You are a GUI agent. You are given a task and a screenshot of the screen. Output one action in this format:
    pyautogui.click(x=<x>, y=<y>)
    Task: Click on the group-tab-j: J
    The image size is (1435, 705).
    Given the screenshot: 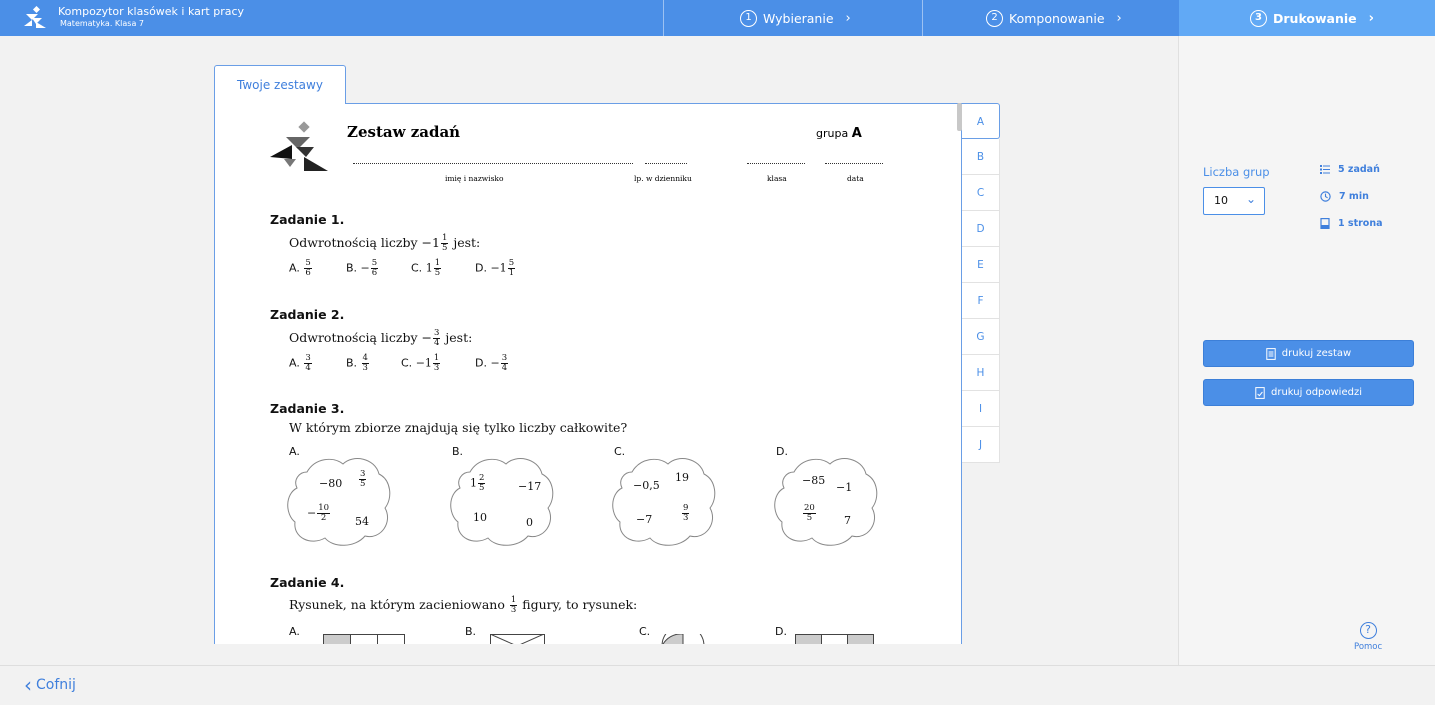 What is the action you would take?
    pyautogui.click(x=981, y=445)
    